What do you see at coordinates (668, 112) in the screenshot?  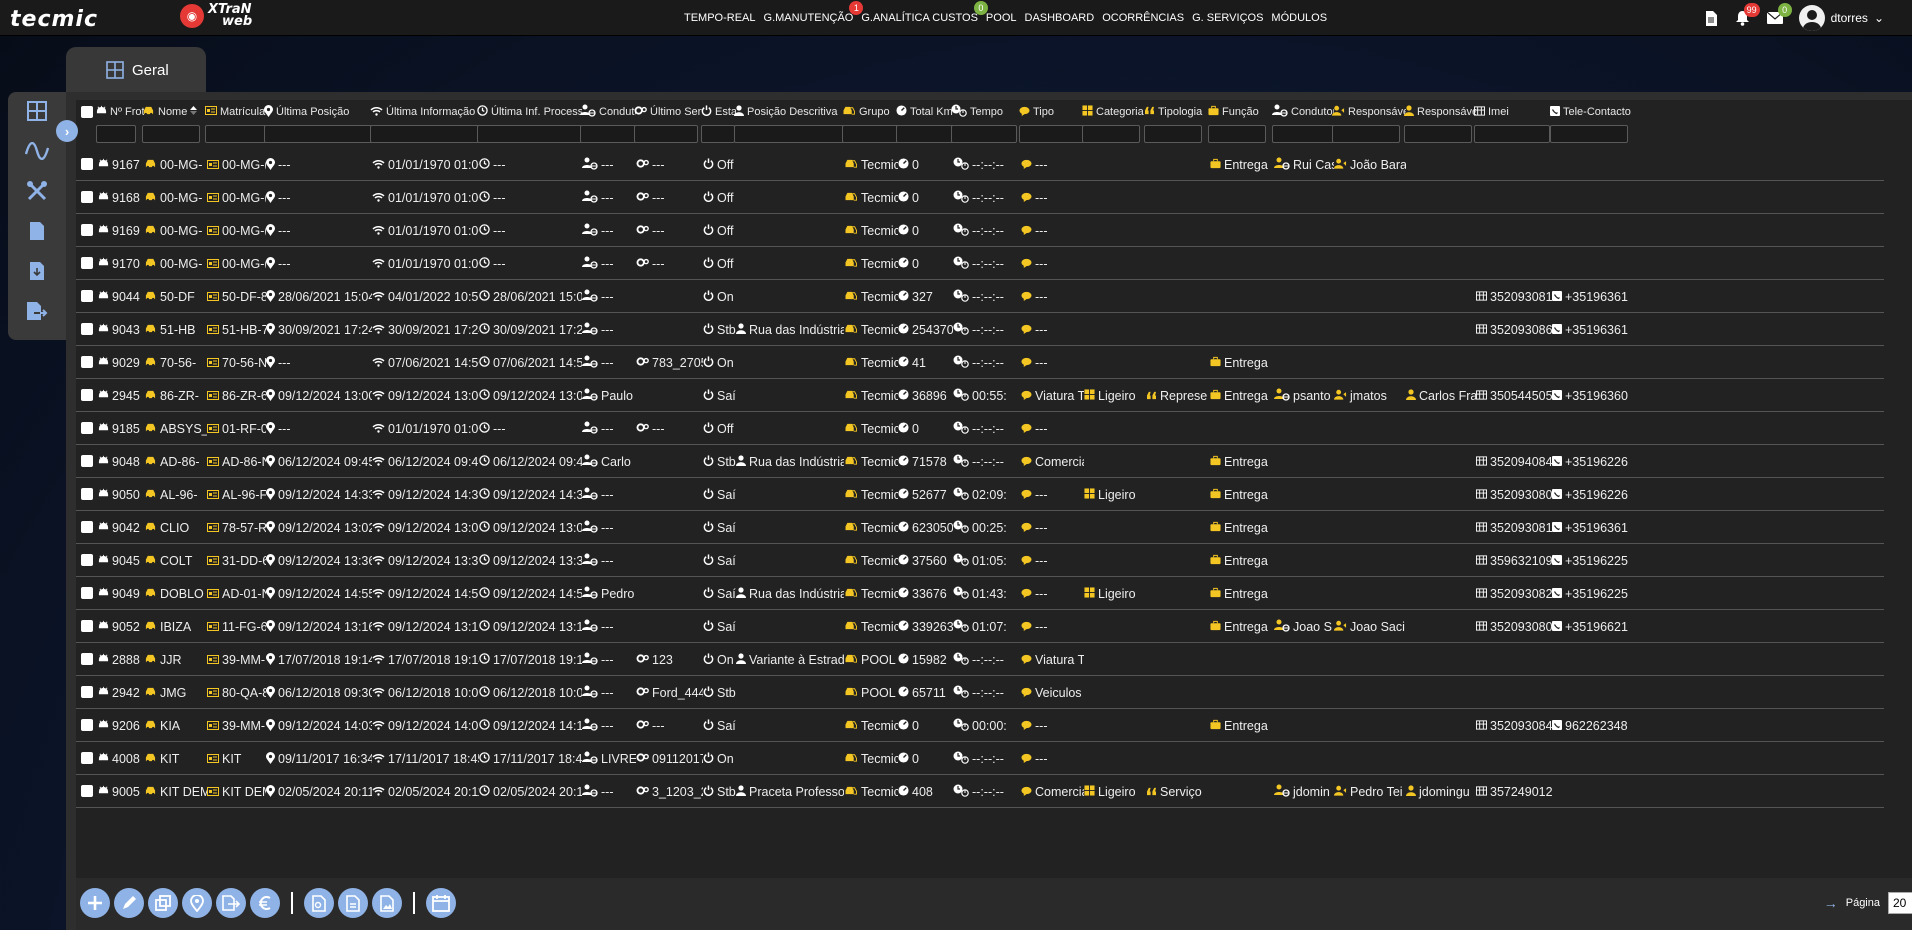 I see `column-header: Último Serviço` at bounding box center [668, 112].